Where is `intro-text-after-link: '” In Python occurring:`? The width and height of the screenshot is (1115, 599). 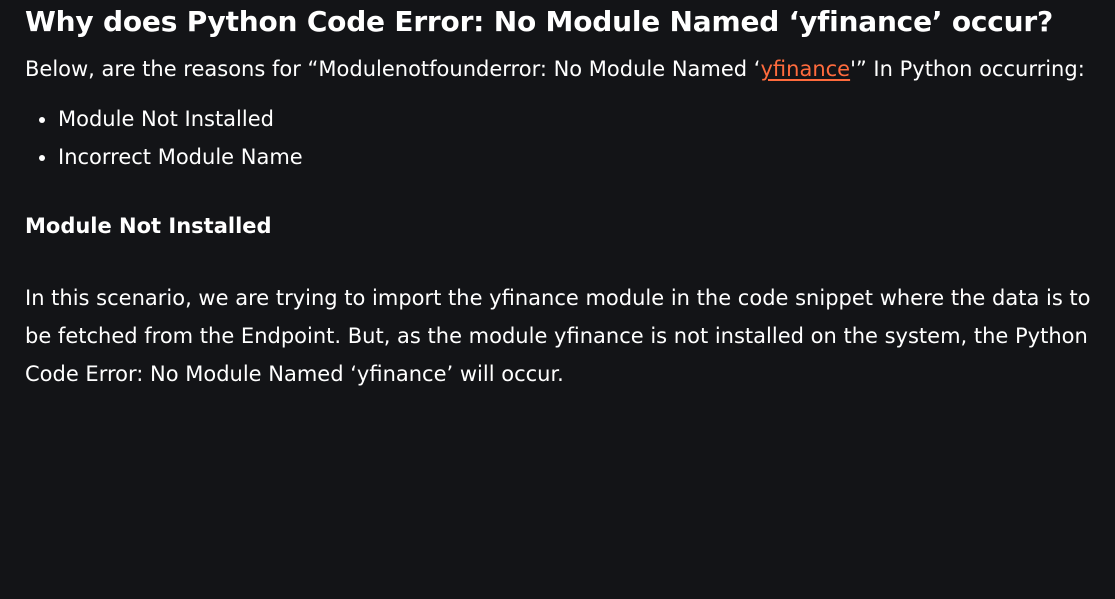
intro-text-after-link: '” In Python occurring: is located at coordinates (967, 69).